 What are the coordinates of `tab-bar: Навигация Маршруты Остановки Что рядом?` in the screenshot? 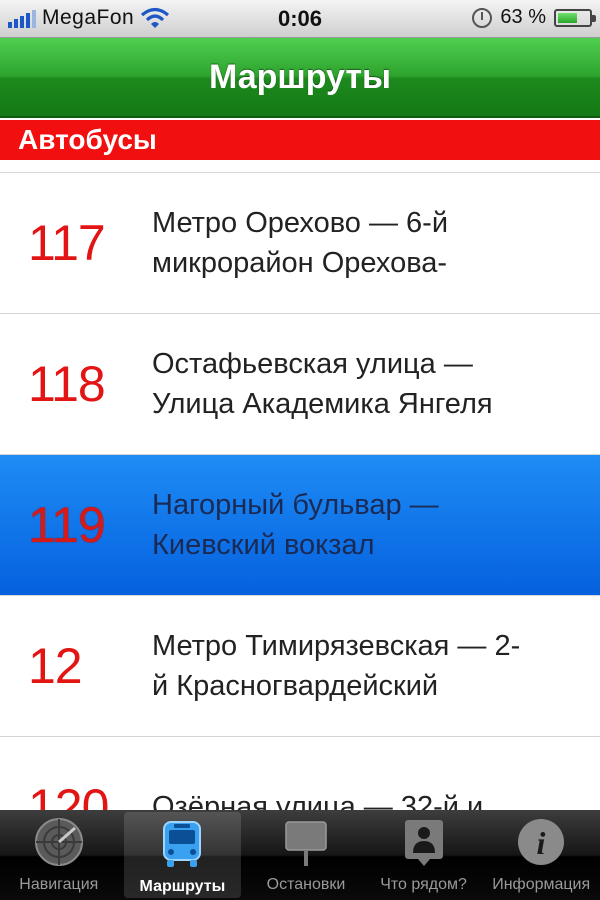 It's located at (300, 855).